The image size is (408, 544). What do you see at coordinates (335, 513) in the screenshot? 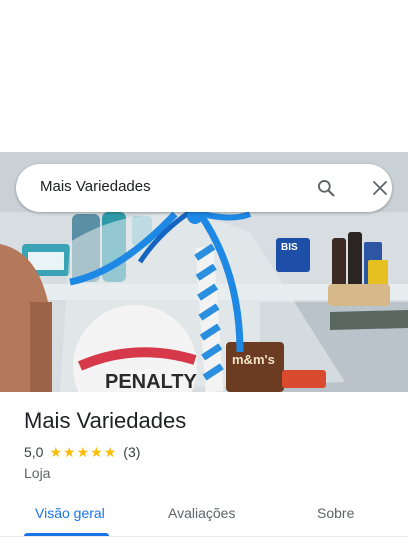
I see `tab-about: Sobre` at bounding box center [335, 513].